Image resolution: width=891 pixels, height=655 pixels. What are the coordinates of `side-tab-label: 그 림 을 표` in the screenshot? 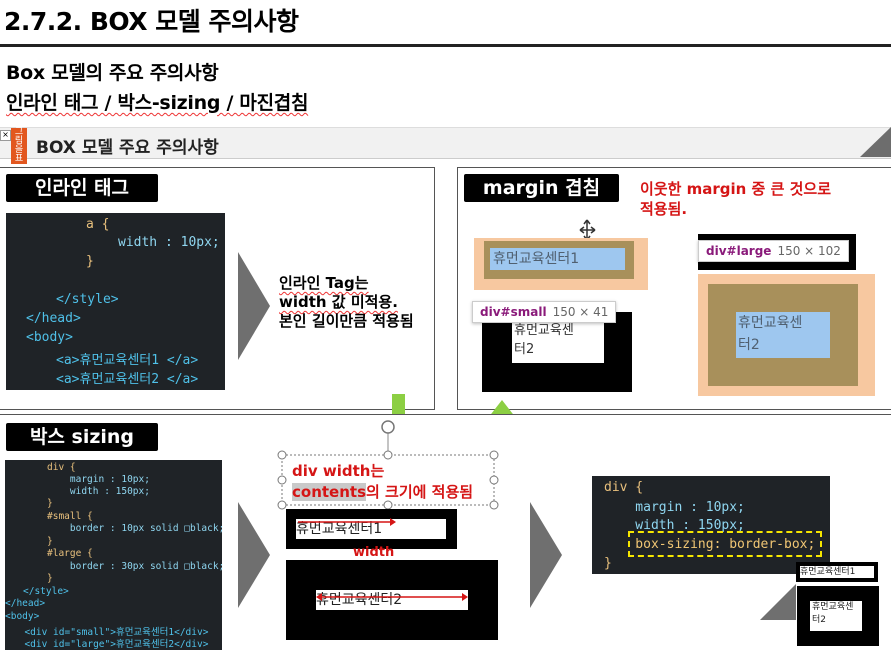 It's located at (19, 145).